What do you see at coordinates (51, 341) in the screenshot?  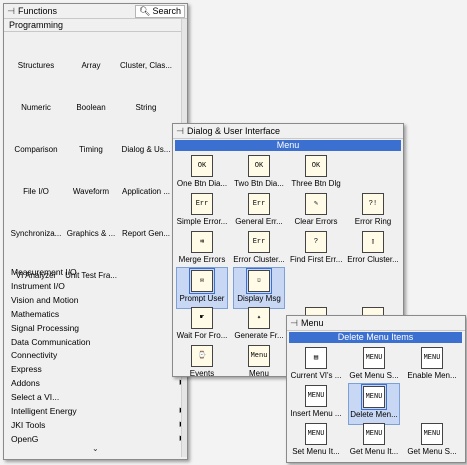 I see `category-label: Data Communication` at bounding box center [51, 341].